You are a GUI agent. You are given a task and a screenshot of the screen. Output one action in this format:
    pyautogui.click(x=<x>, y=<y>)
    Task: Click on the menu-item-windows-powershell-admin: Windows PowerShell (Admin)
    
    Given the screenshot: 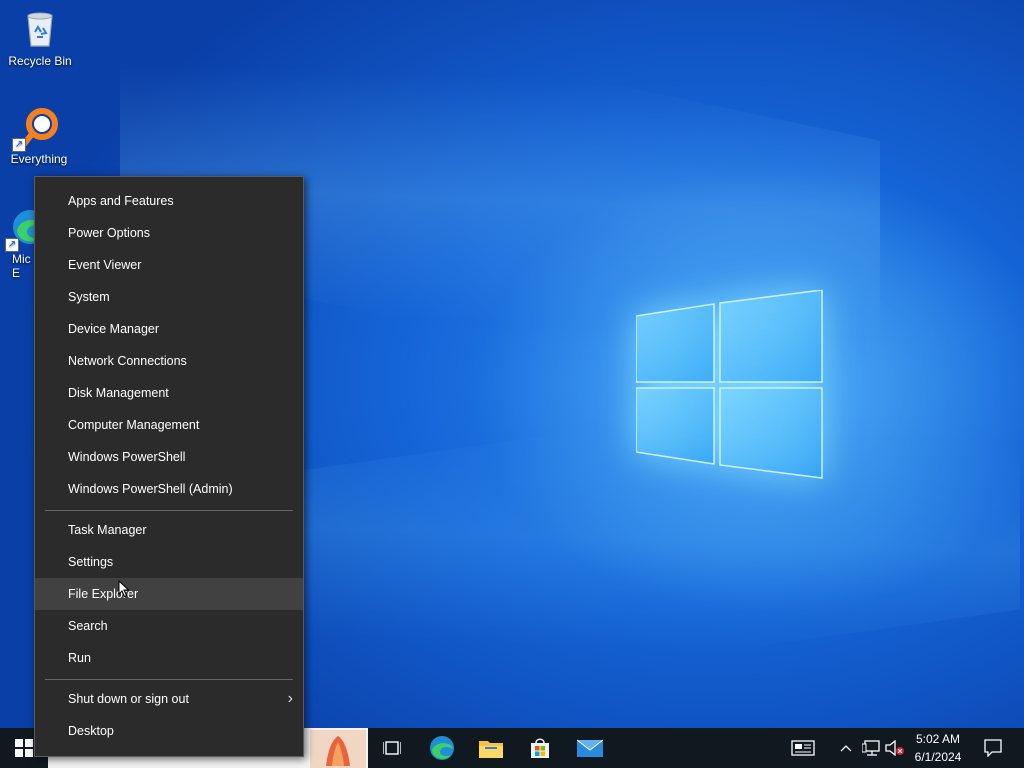 What is the action you would take?
    pyautogui.click(x=169, y=489)
    